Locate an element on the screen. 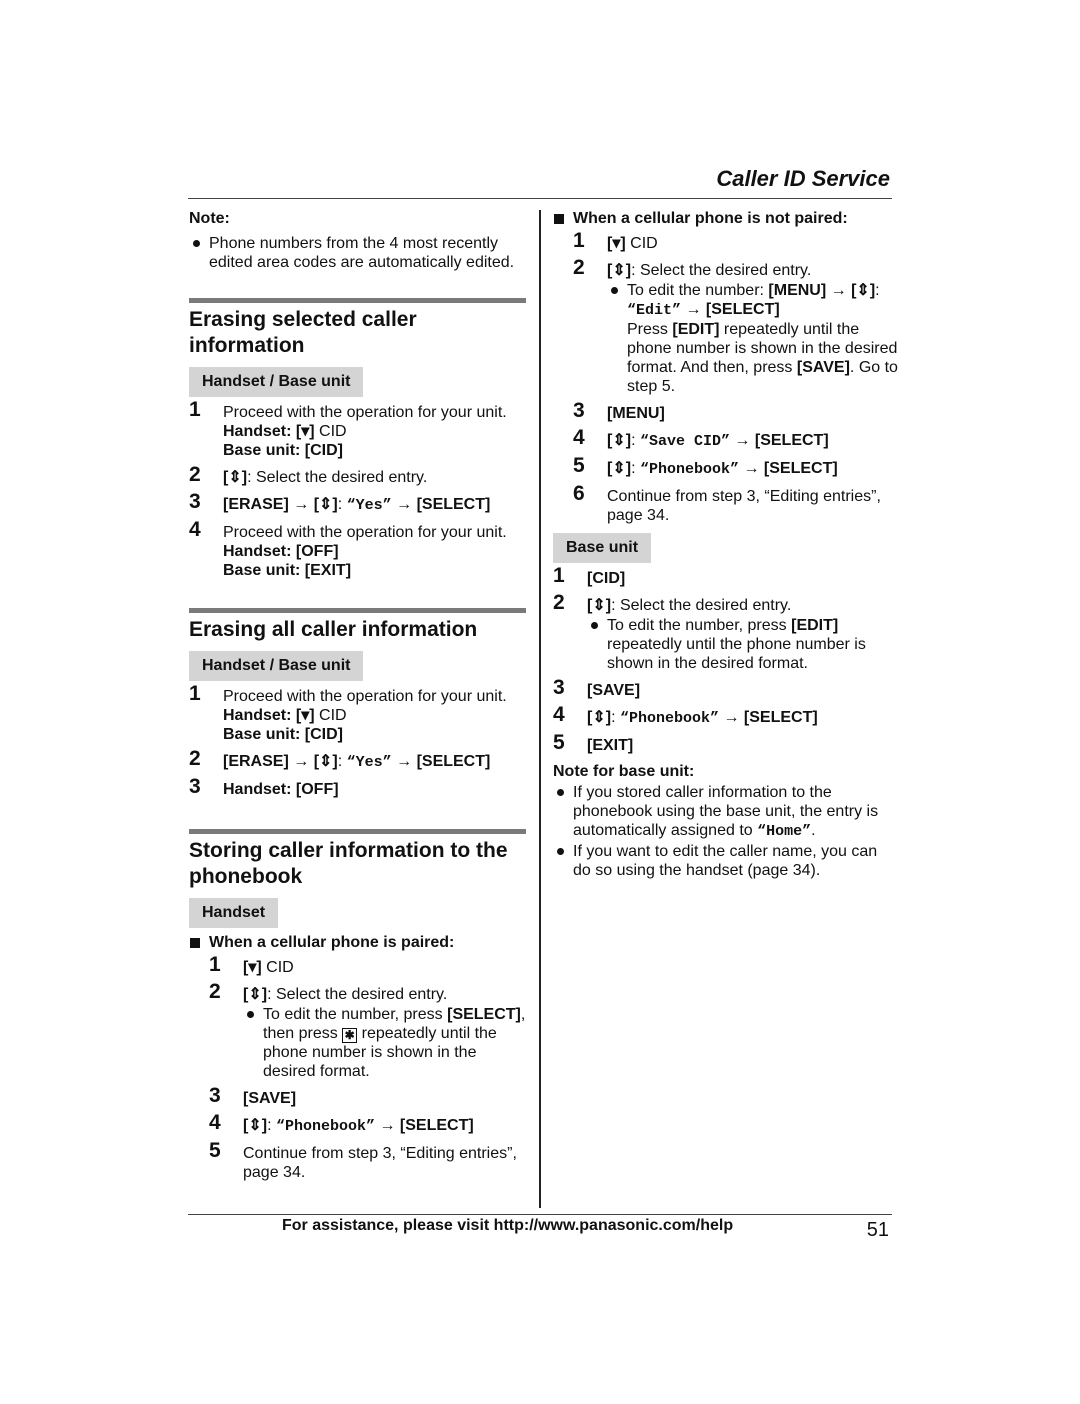 This screenshot has height=1404, width=1080. step: 4 [⇕]: “Save CID” → [SELECT] is located at coordinates (701, 438).